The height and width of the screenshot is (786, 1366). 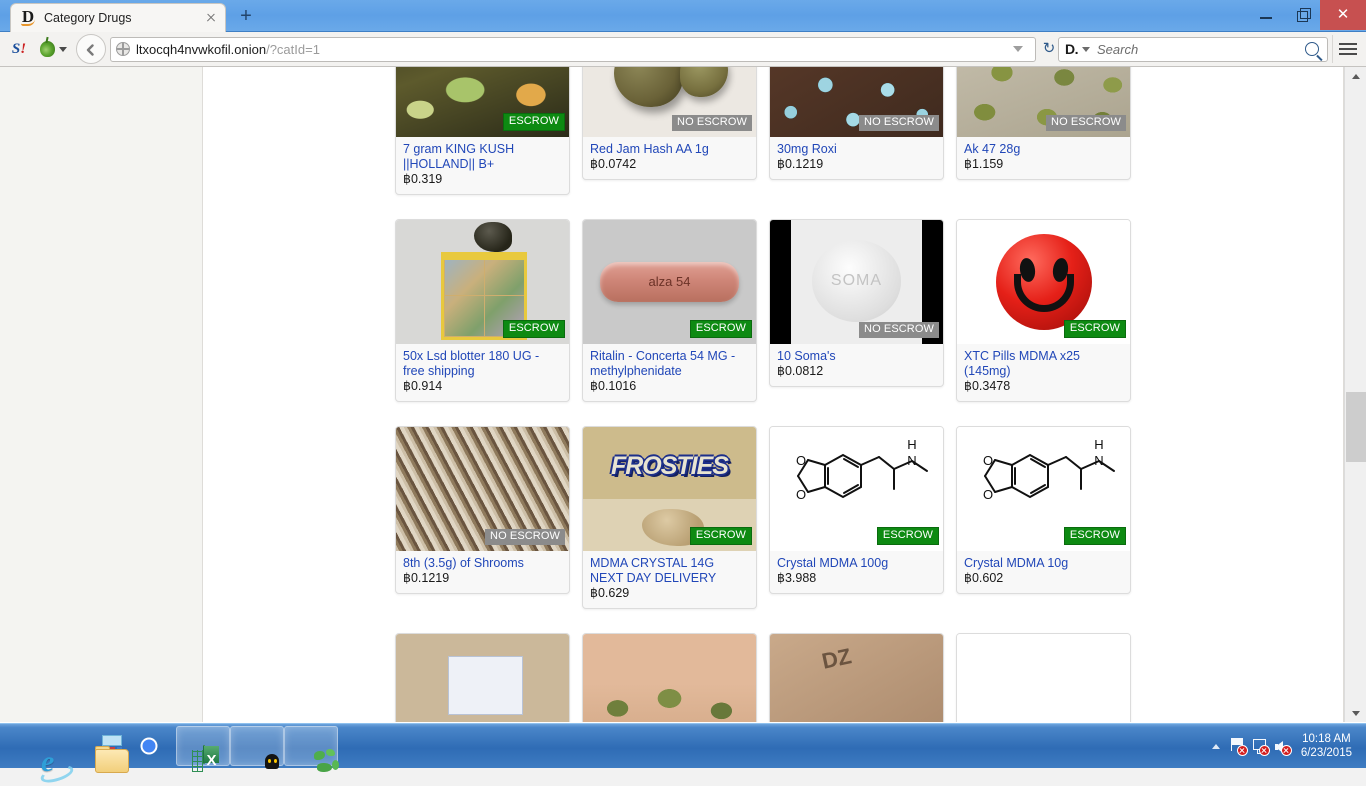 I want to click on product-card: O O N H ESCROW Crystal MDMA 10g ฿0.602, so click(x=1043, y=510).